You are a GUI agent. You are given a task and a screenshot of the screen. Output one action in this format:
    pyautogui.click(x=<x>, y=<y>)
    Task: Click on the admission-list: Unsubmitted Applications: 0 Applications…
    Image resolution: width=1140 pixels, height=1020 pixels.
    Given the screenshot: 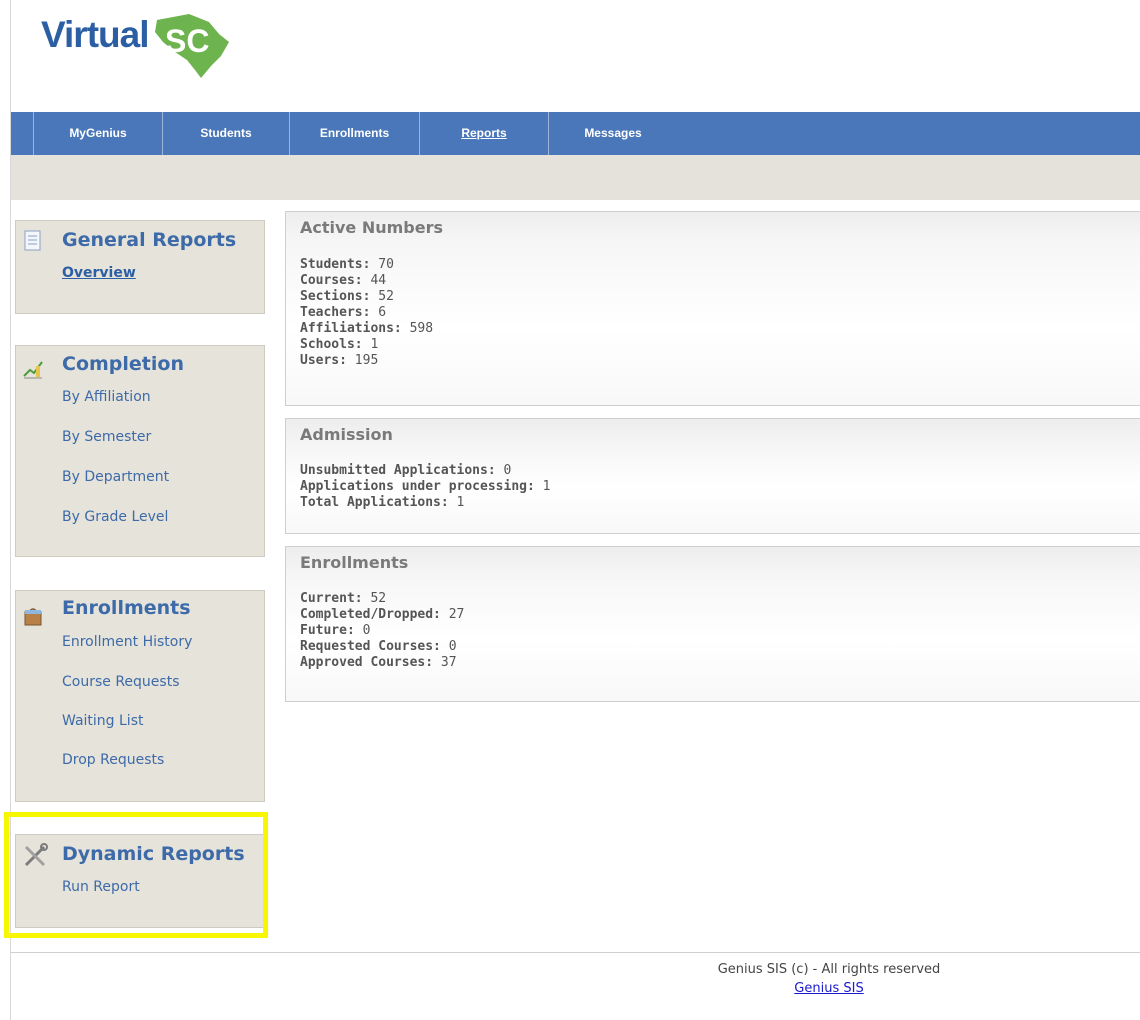 What is the action you would take?
    pyautogui.click(x=425, y=487)
    